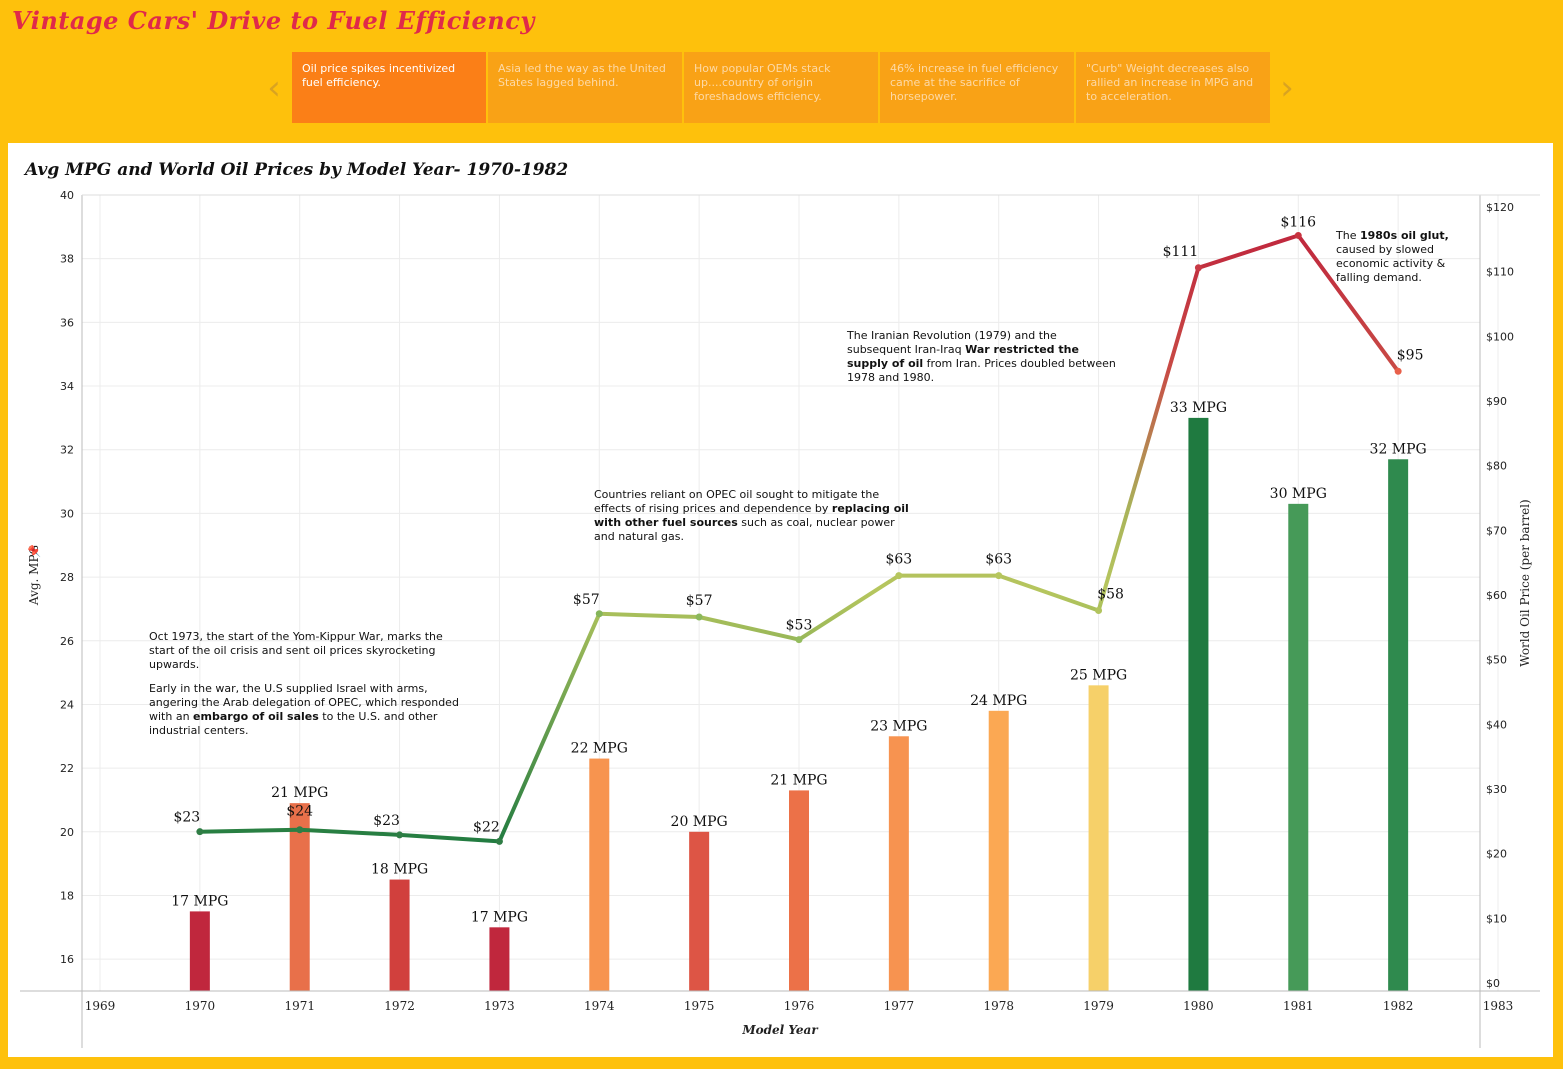  What do you see at coordinates (1410, 355) in the screenshot?
I see `oil-price-label: $95` at bounding box center [1410, 355].